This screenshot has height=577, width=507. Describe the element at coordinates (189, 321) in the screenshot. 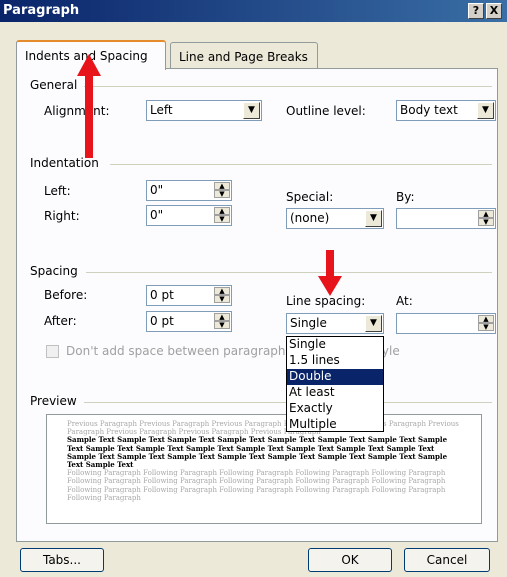

I see `after-input: 0 pt ▲ ▼` at that location.